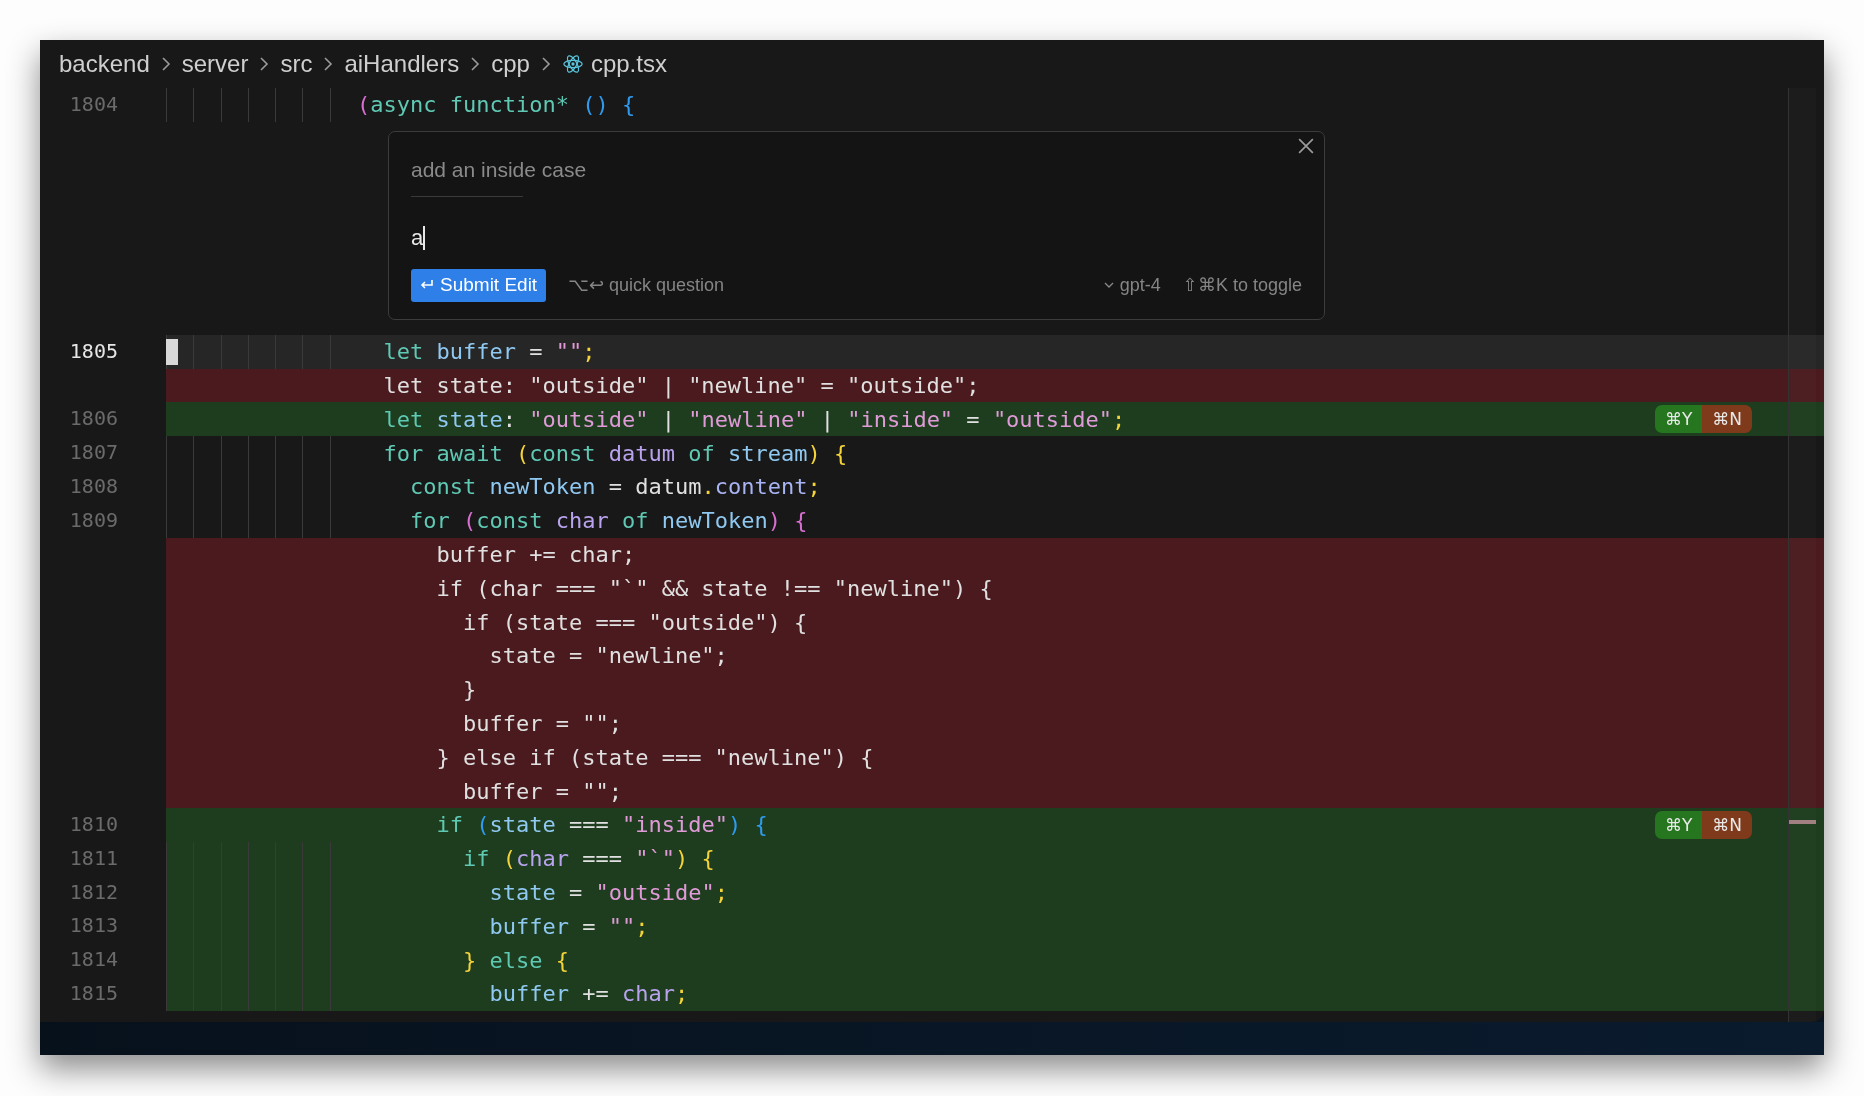  I want to click on model-selector: gpt-4, so click(1132, 285).